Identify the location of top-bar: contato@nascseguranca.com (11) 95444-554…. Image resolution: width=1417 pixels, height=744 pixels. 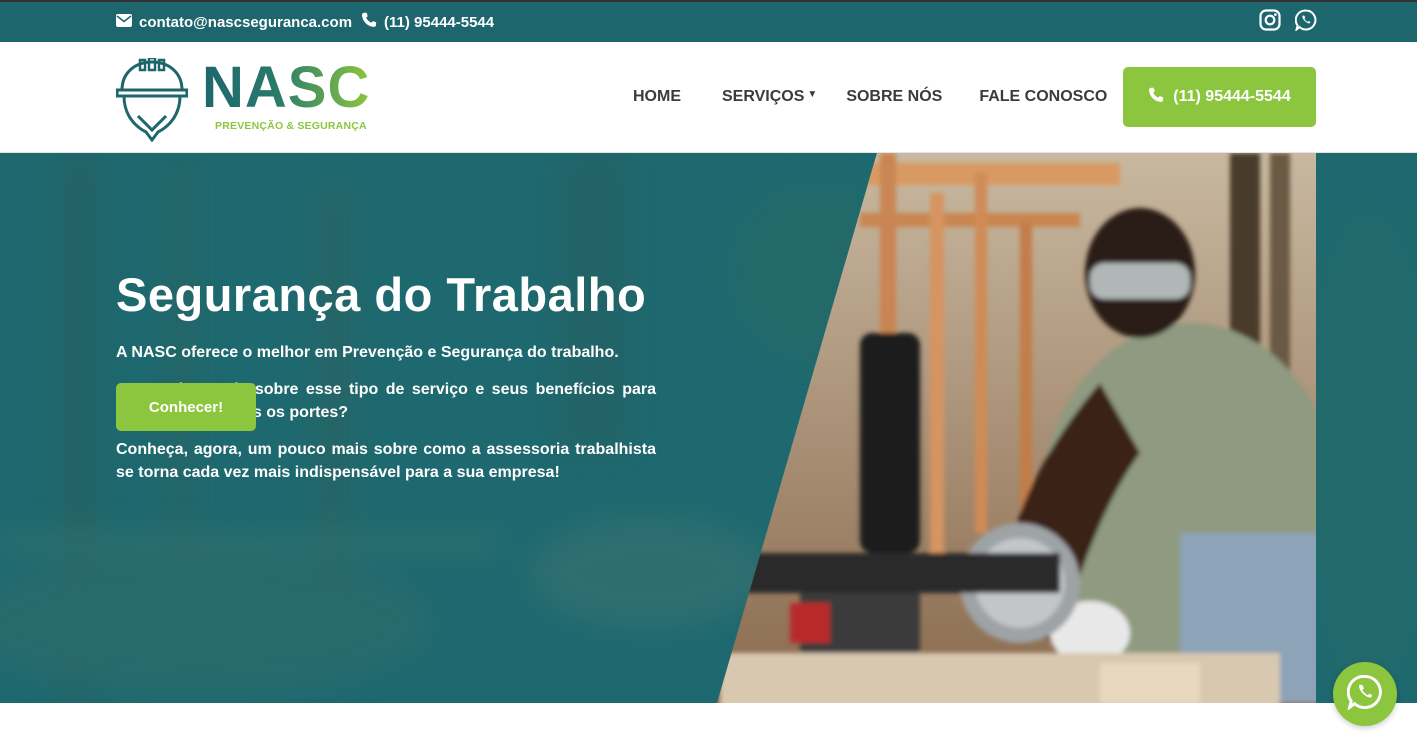
(708, 21).